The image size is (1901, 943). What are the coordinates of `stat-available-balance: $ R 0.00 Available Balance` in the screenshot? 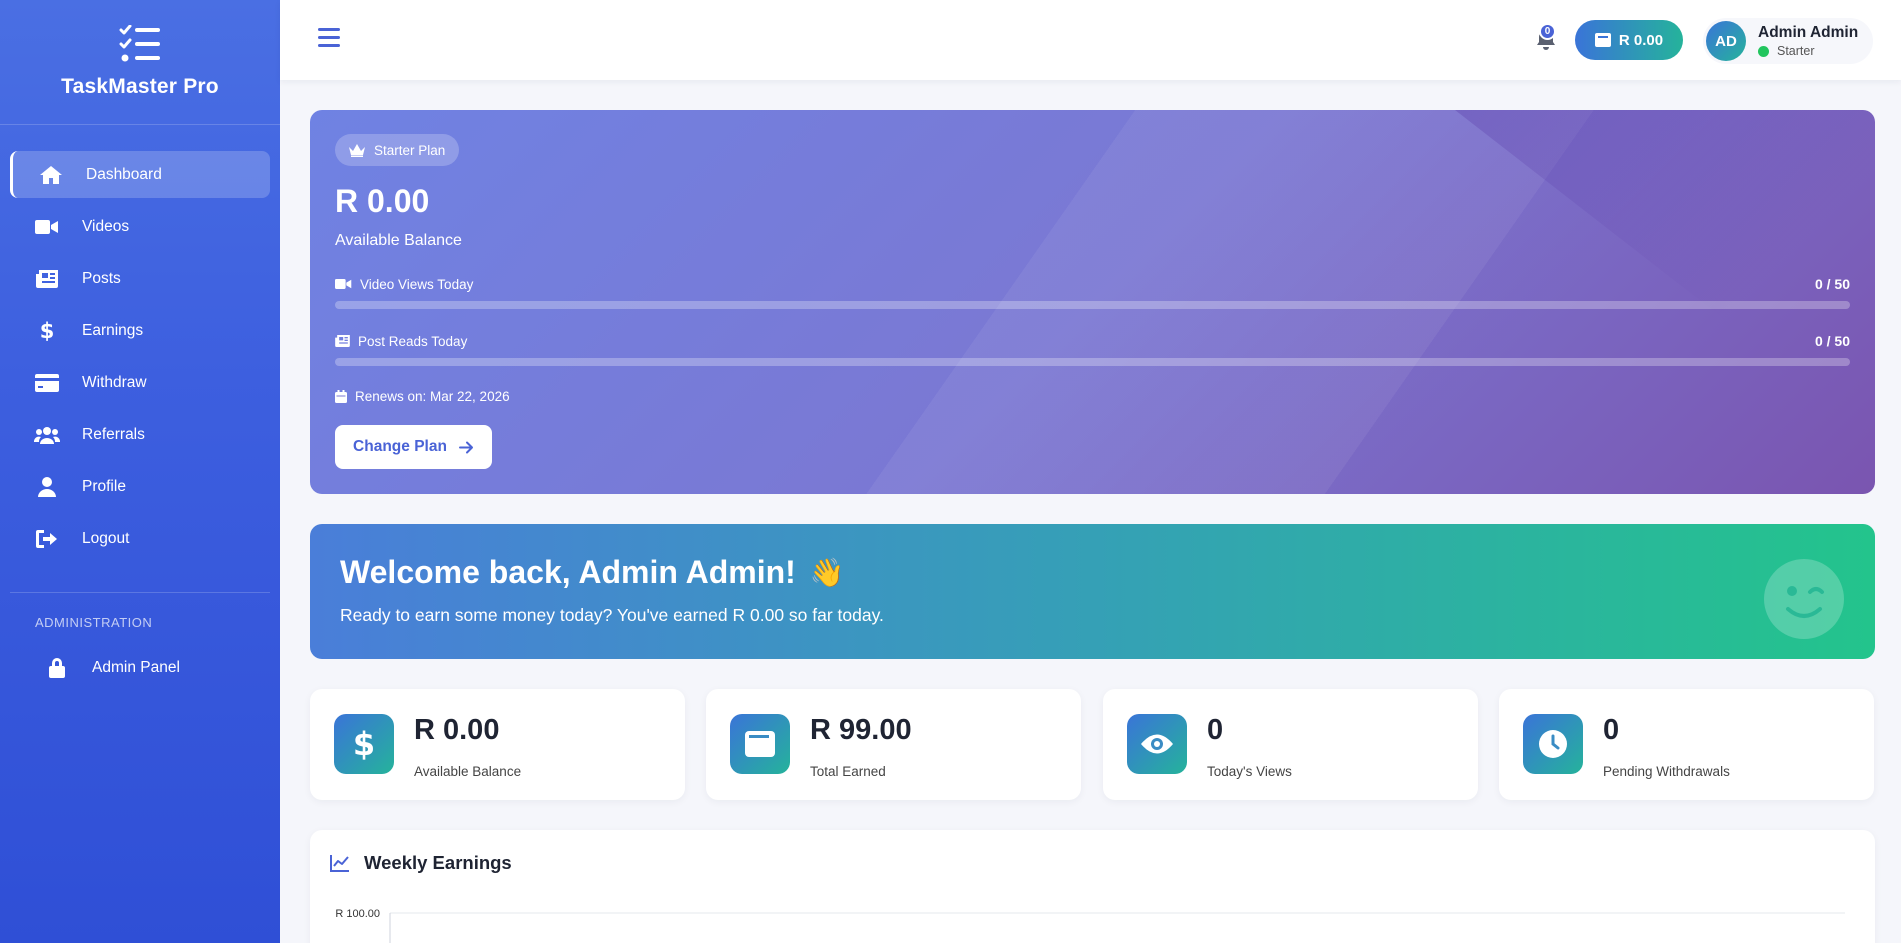 It's located at (497, 744).